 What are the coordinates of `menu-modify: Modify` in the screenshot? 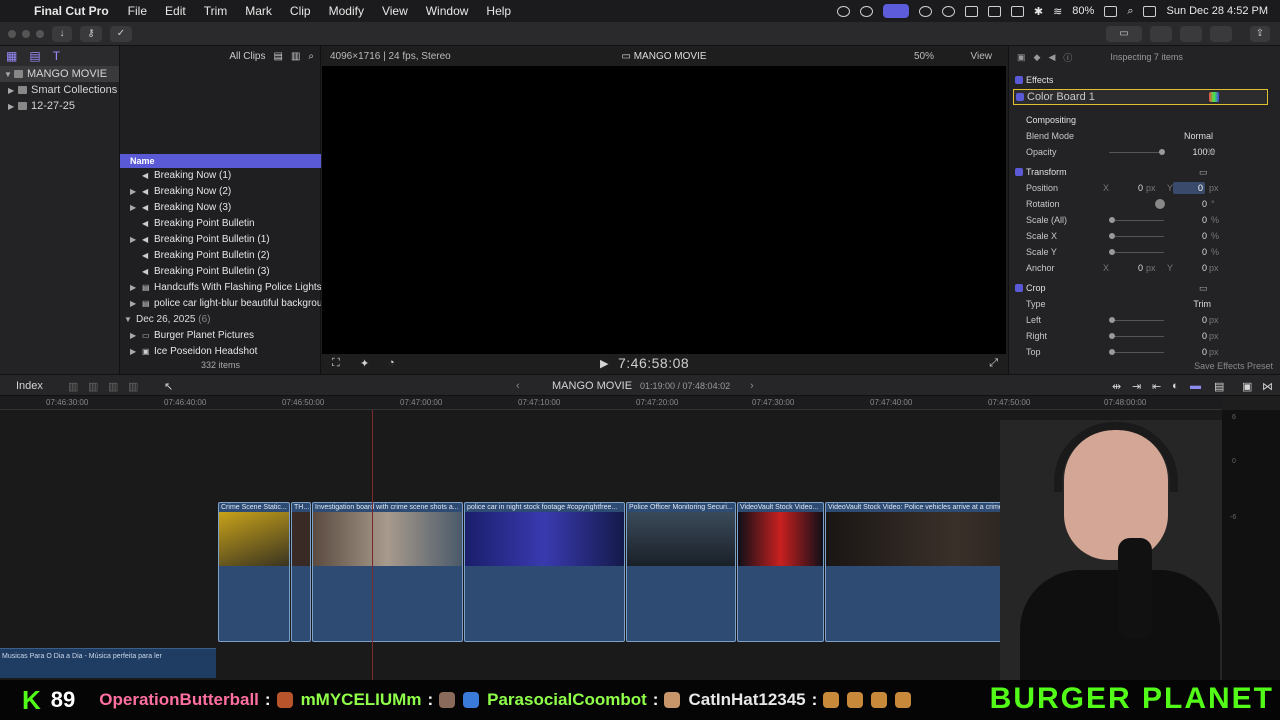 It's located at (346, 11).